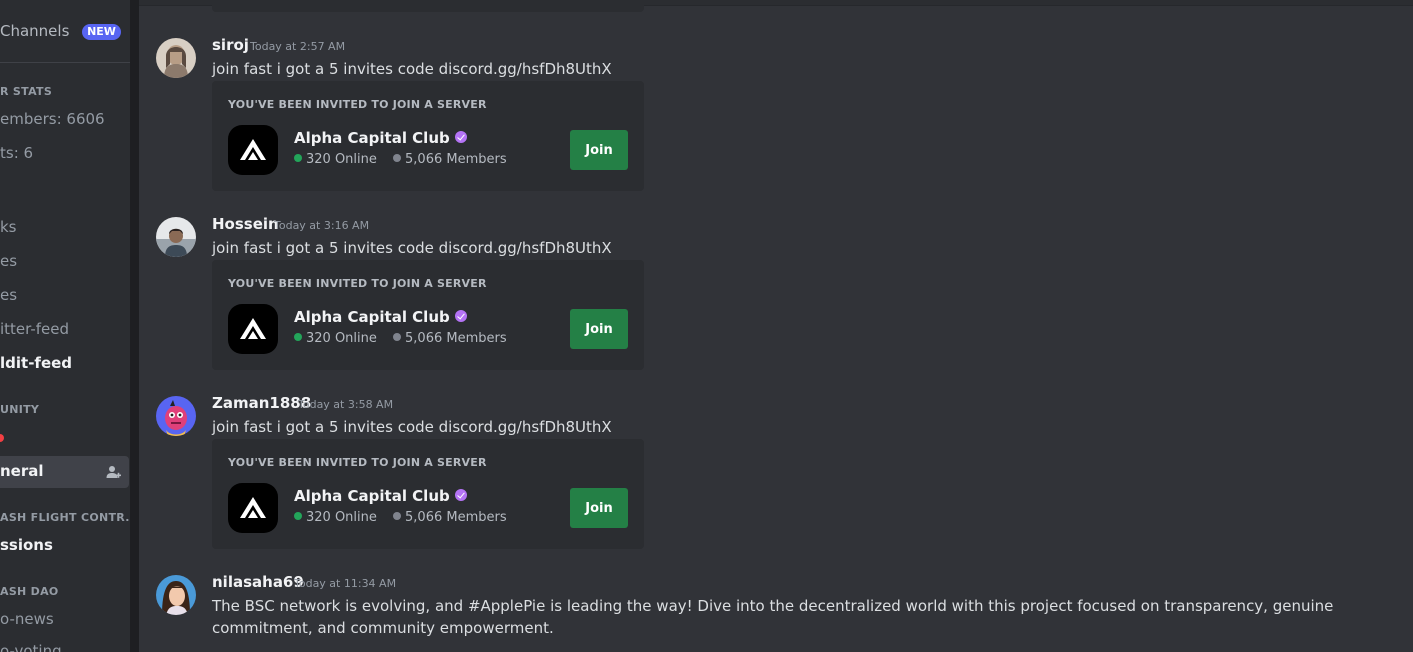 The image size is (1413, 652). I want to click on sidebar-channel-twitter-feed: itter-feed, so click(34, 329).